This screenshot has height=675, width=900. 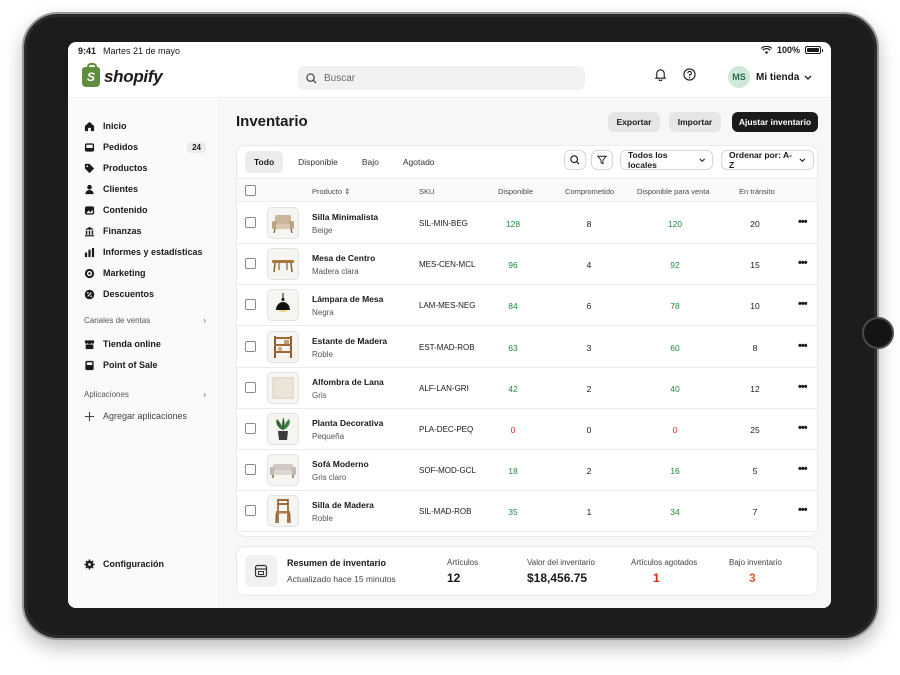 I want to click on product-name: Silla de Madera, so click(x=343, y=505).